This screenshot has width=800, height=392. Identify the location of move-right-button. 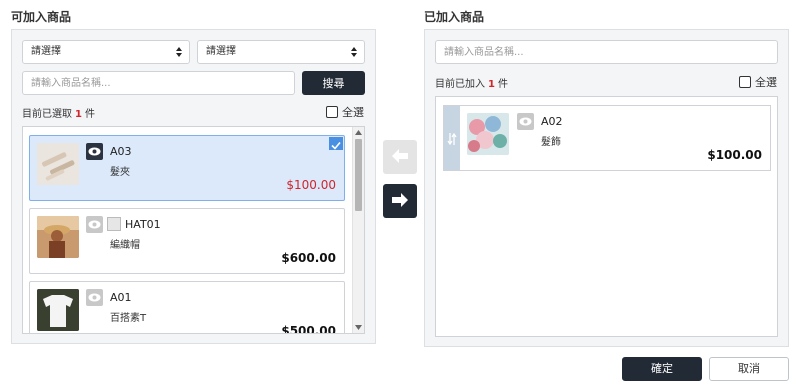
(400, 201).